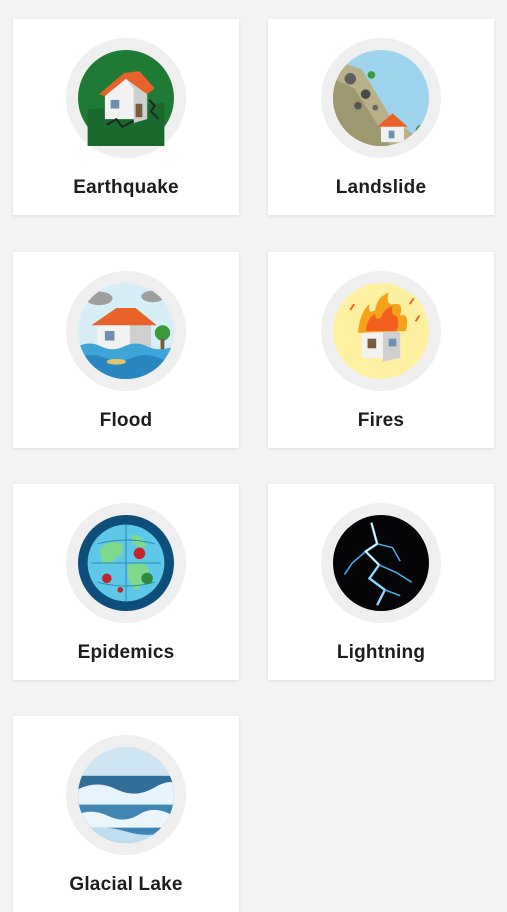  I want to click on landslide-icon, so click(381, 98).